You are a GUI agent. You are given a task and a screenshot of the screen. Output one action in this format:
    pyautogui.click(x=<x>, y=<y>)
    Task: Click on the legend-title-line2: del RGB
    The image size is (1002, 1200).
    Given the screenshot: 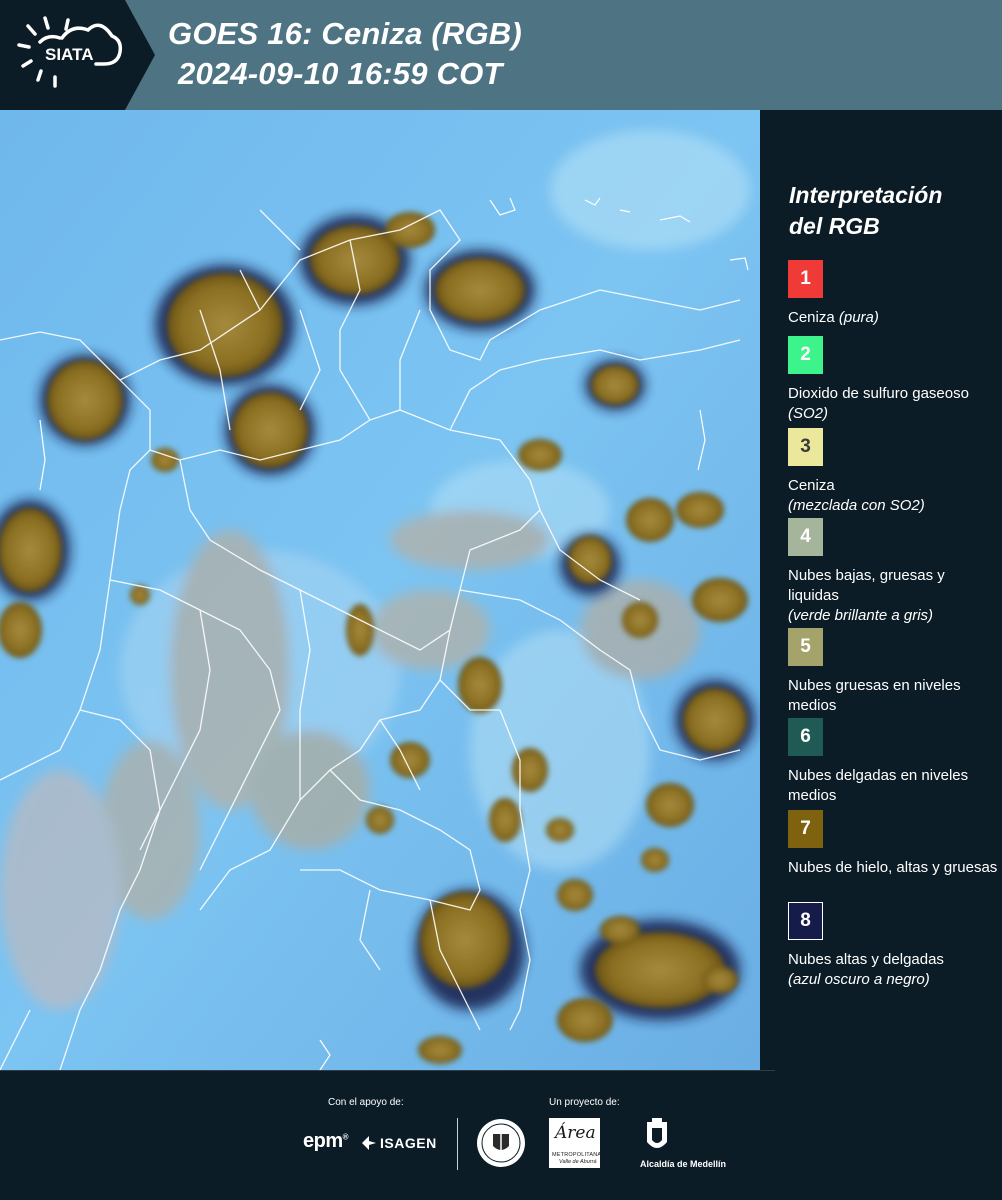 What is the action you would take?
    pyautogui.click(x=834, y=226)
    